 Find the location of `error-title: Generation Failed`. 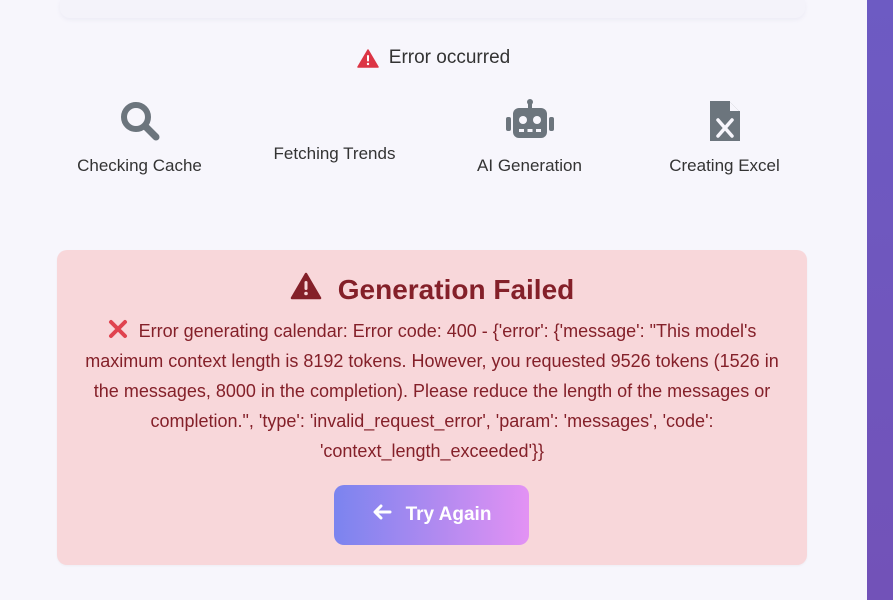

error-title: Generation Failed is located at coordinates (432, 289).